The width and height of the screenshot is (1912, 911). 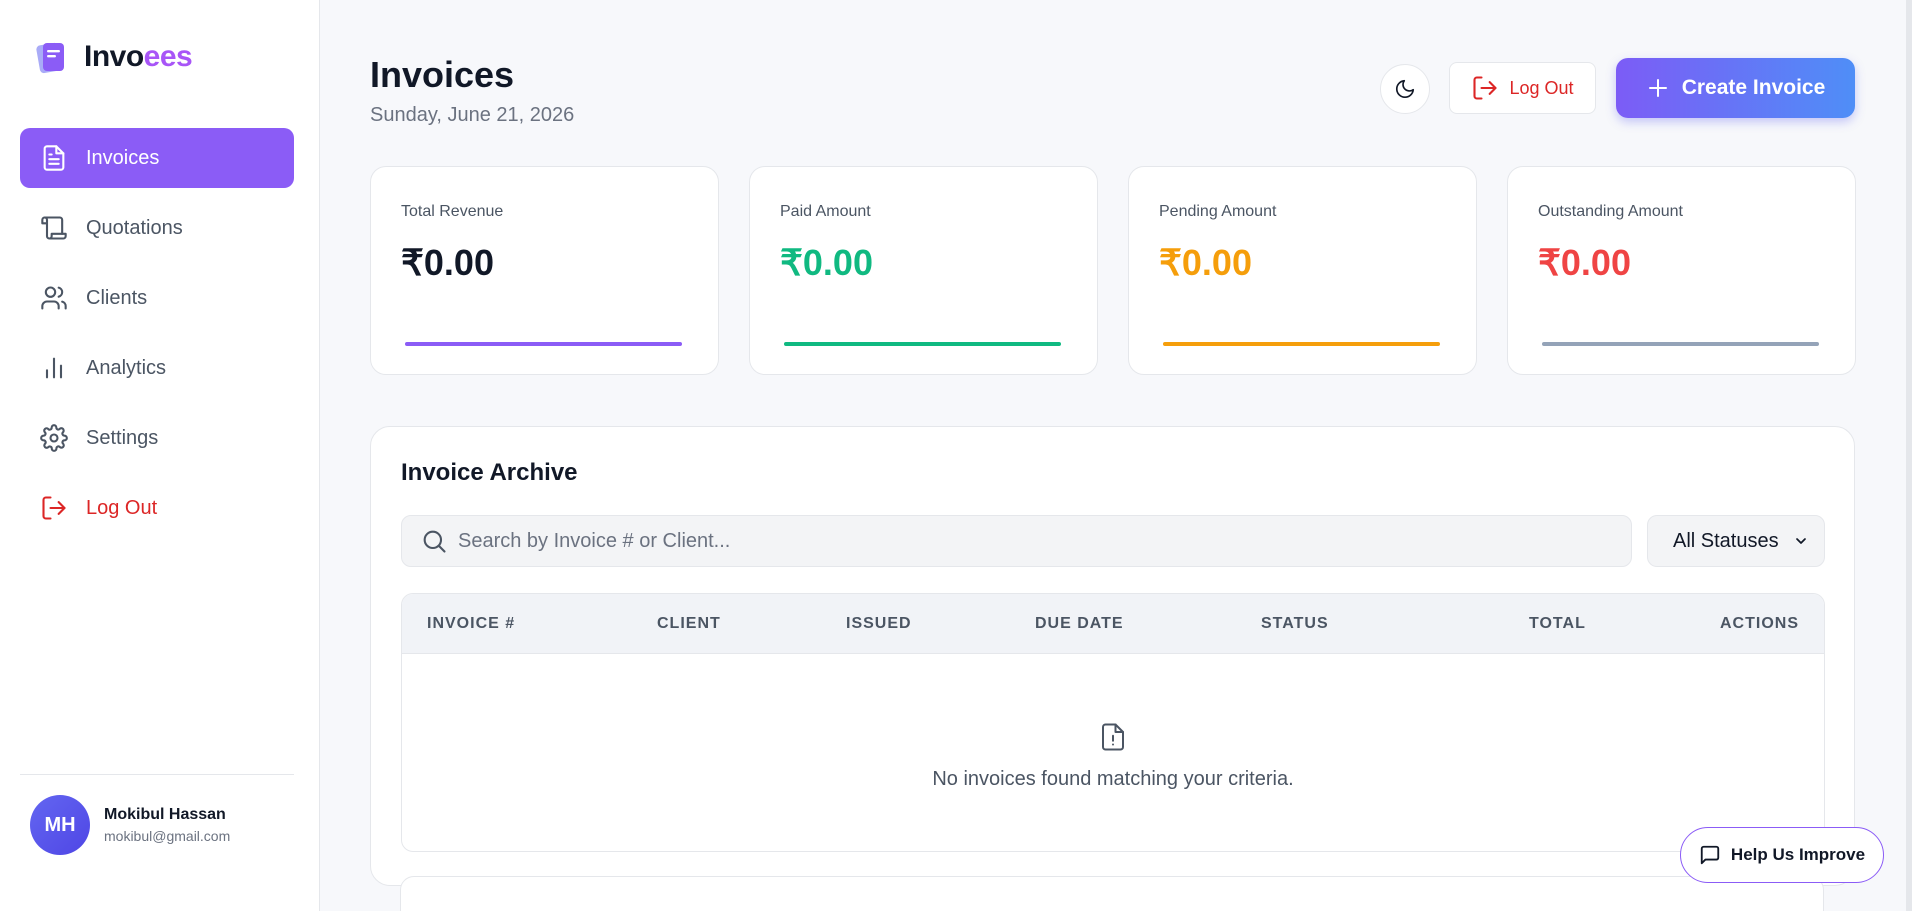 I want to click on page-date: Sunday, June 21, 2026, so click(x=472, y=115).